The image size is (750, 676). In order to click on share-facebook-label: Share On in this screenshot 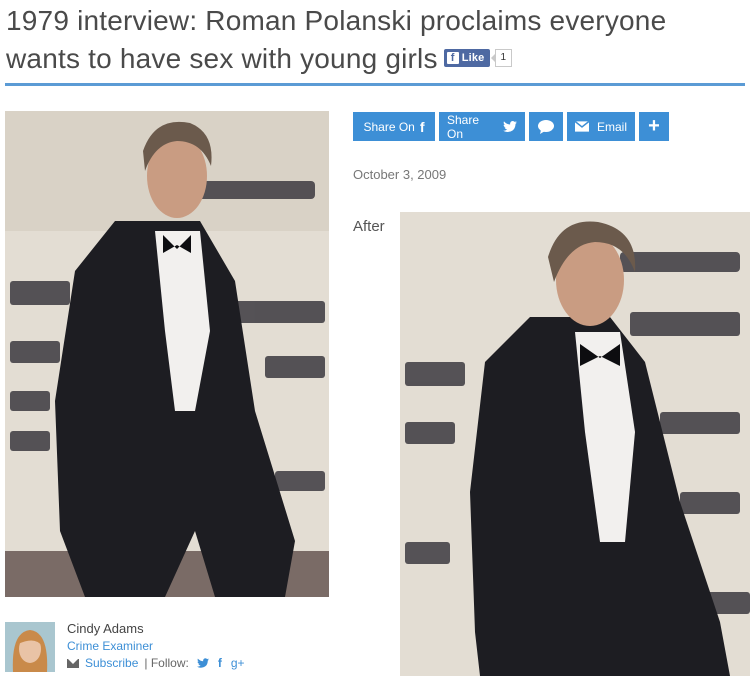, I will do `click(389, 126)`.